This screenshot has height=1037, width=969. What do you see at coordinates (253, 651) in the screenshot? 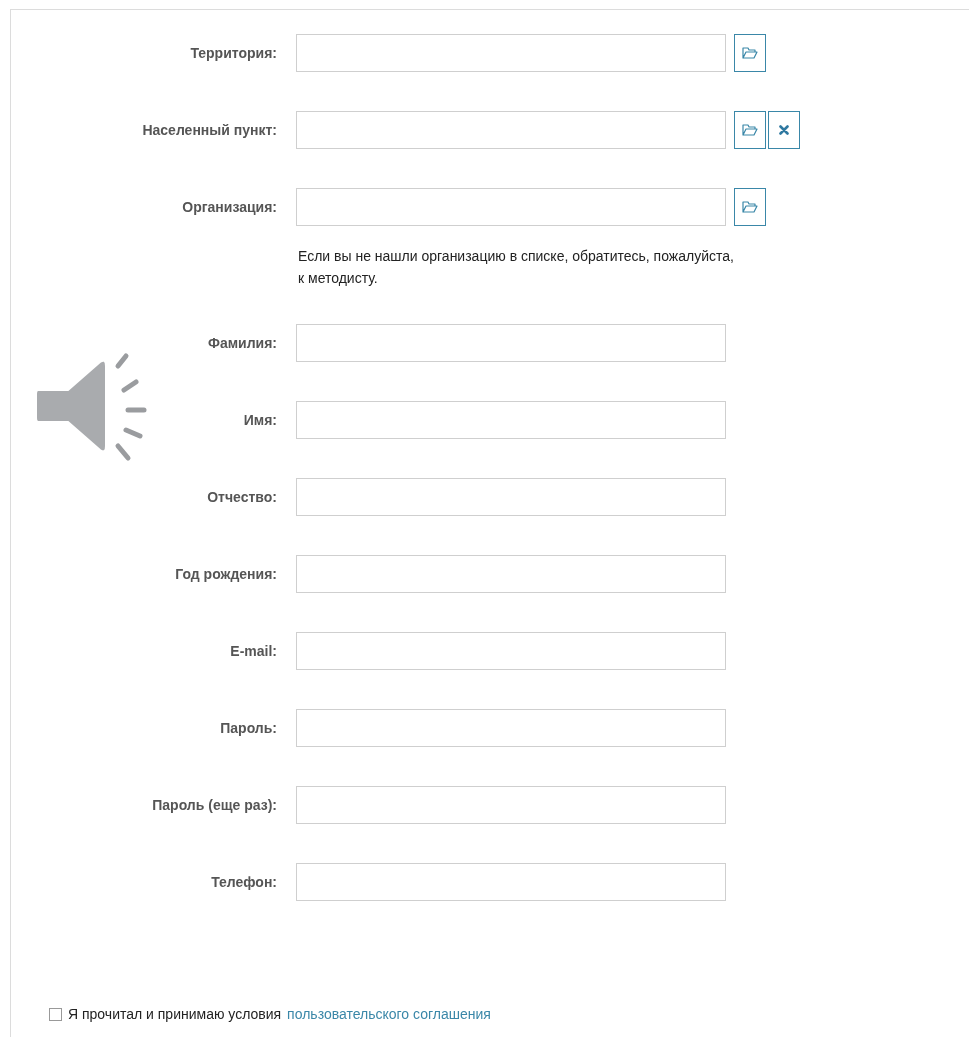
I see `field-label: E-mail:` at bounding box center [253, 651].